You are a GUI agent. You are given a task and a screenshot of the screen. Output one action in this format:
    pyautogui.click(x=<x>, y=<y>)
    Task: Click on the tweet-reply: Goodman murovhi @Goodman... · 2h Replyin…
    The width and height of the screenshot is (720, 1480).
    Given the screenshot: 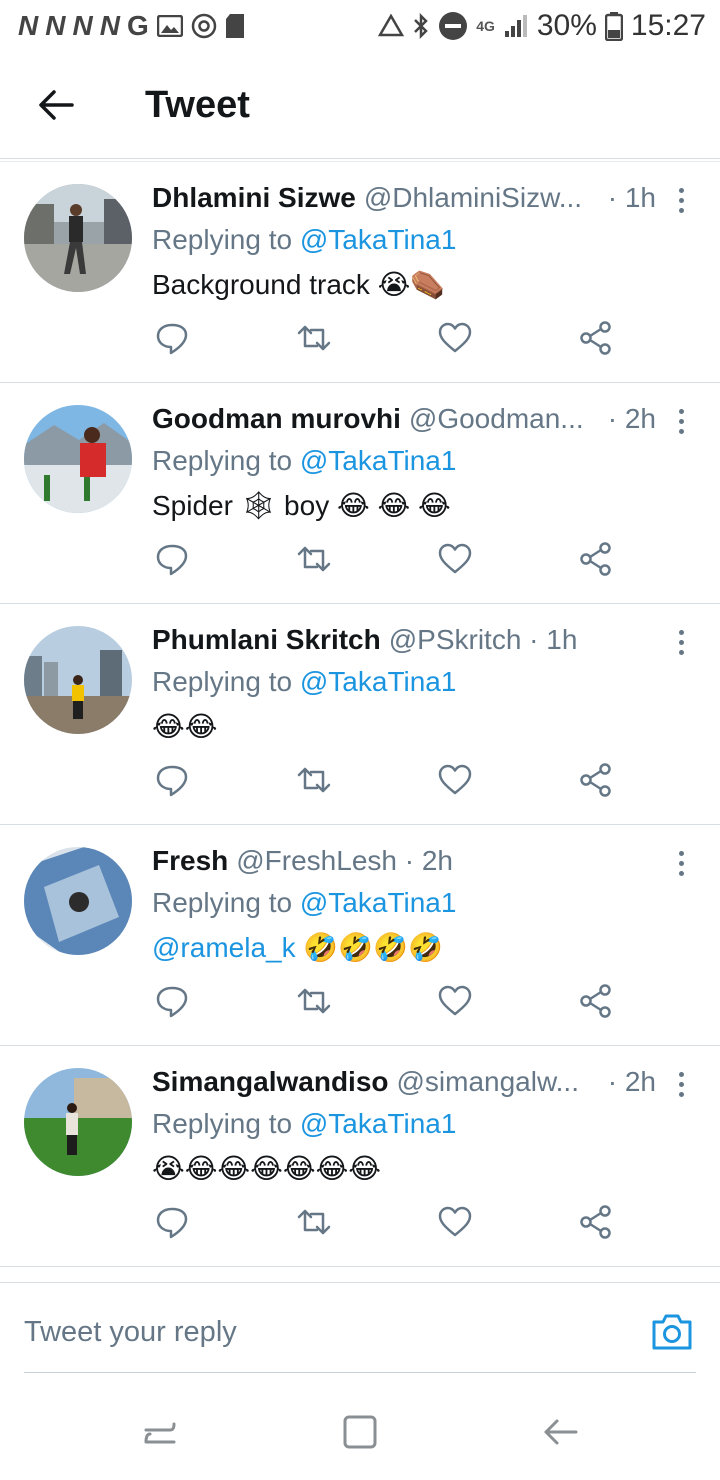 What is the action you would take?
    pyautogui.click(x=360, y=493)
    